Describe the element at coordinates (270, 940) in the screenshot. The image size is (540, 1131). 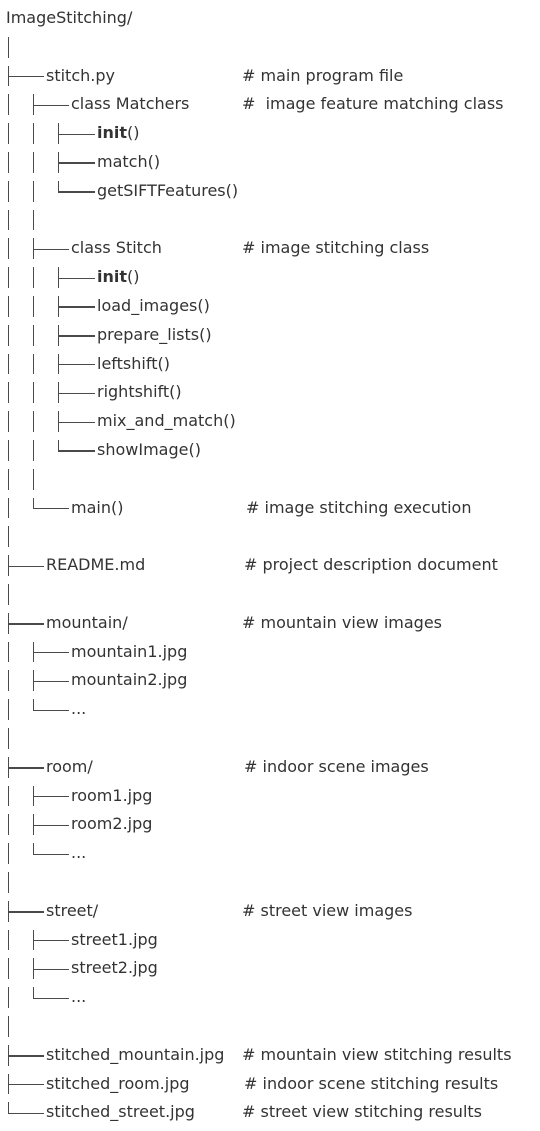
I see `tree-entry: street1.jpg` at that location.